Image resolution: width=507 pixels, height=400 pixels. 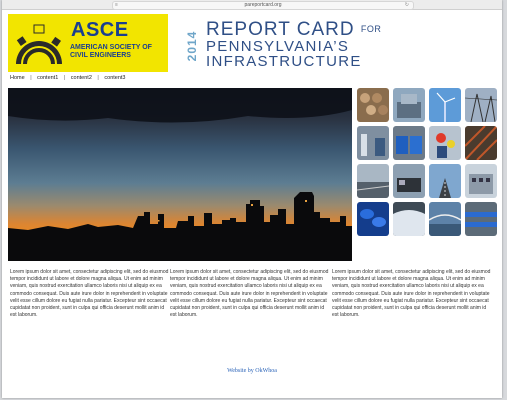 I want to click on thumb-stacked-pipes, so click(x=373, y=105).